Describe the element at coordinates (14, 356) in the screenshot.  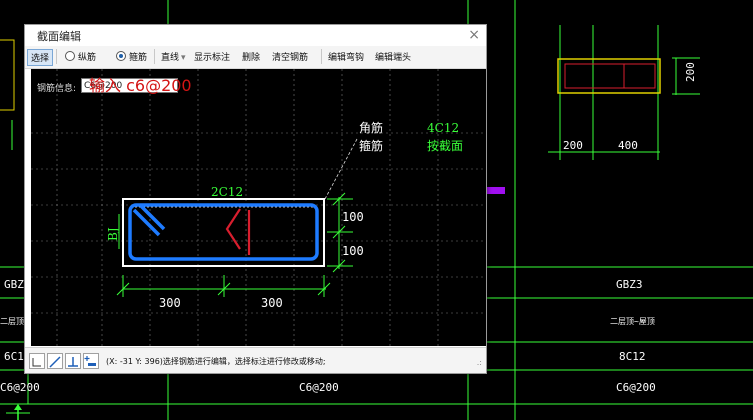
I see `row-label: 6C1` at that location.